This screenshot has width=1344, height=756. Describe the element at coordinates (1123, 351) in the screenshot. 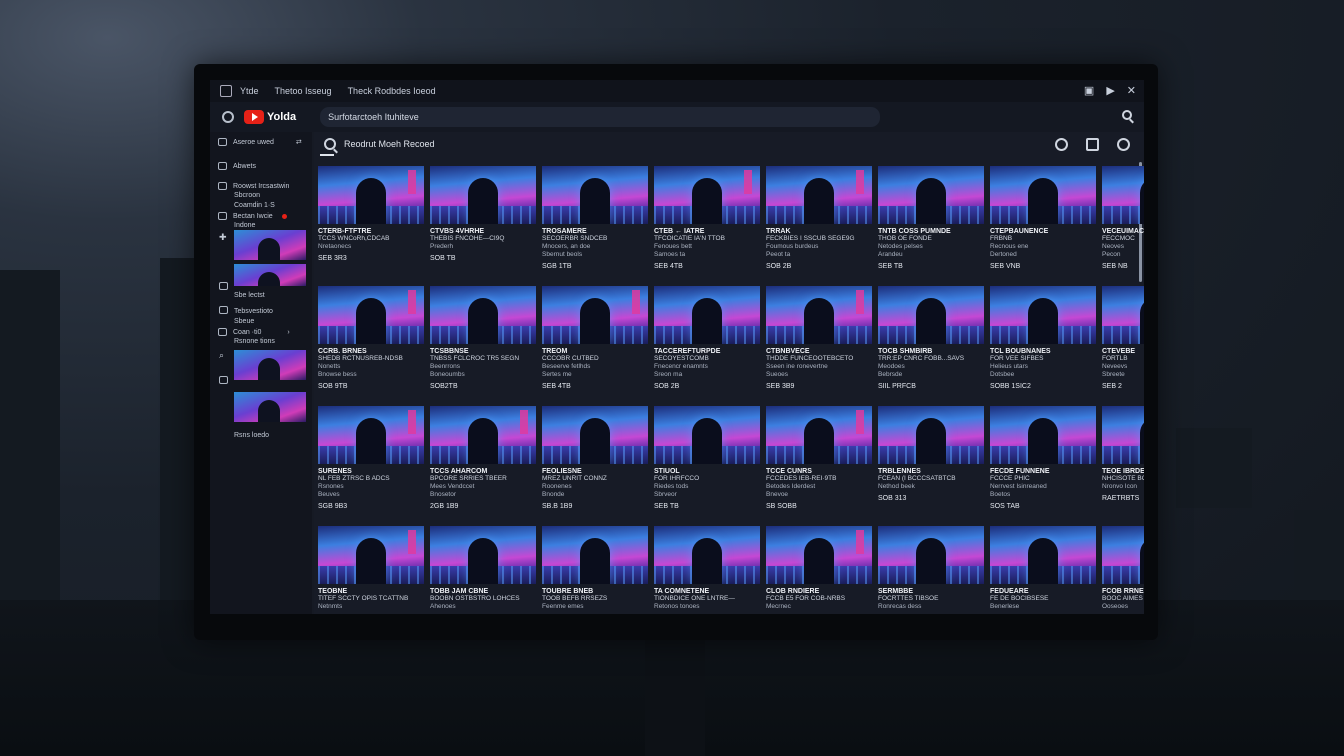

I see `video-title: CTEVEBE` at that location.